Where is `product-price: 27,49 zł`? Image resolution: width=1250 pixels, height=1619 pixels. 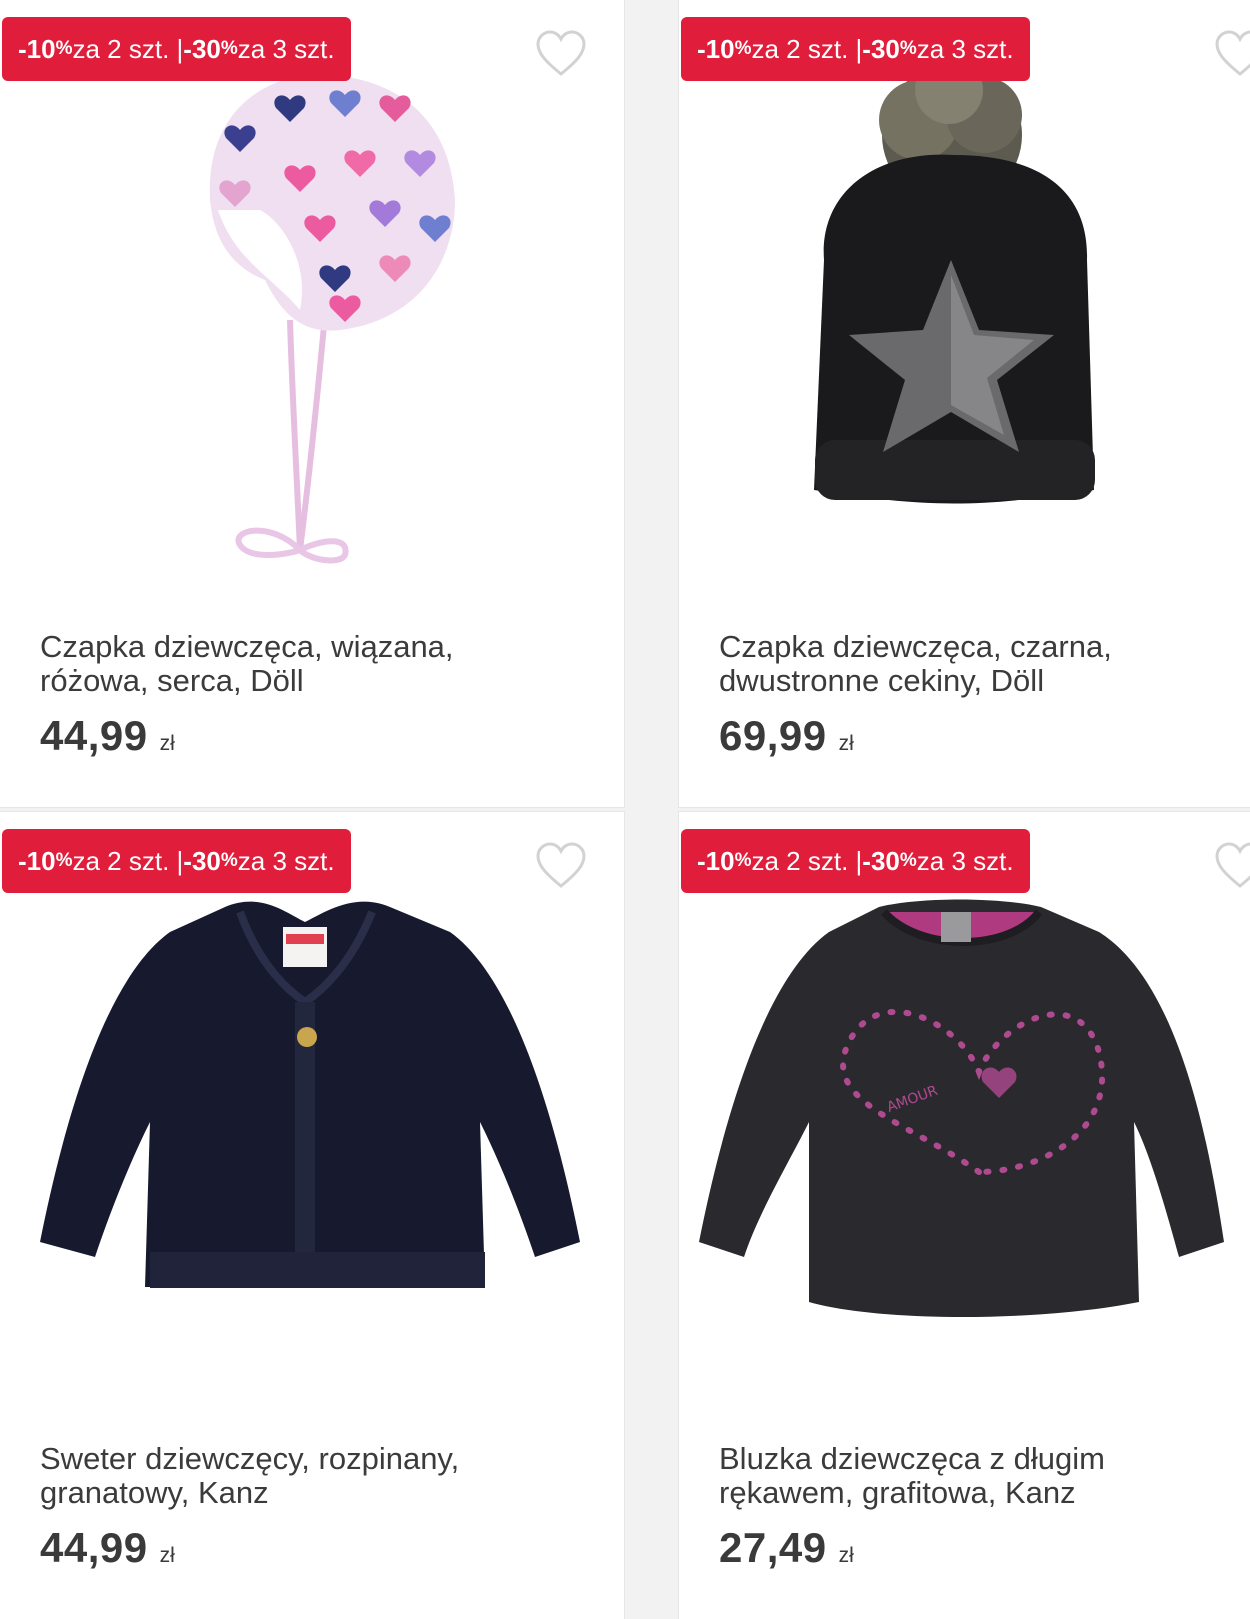 product-price: 27,49 zł is located at coordinates (786, 1547).